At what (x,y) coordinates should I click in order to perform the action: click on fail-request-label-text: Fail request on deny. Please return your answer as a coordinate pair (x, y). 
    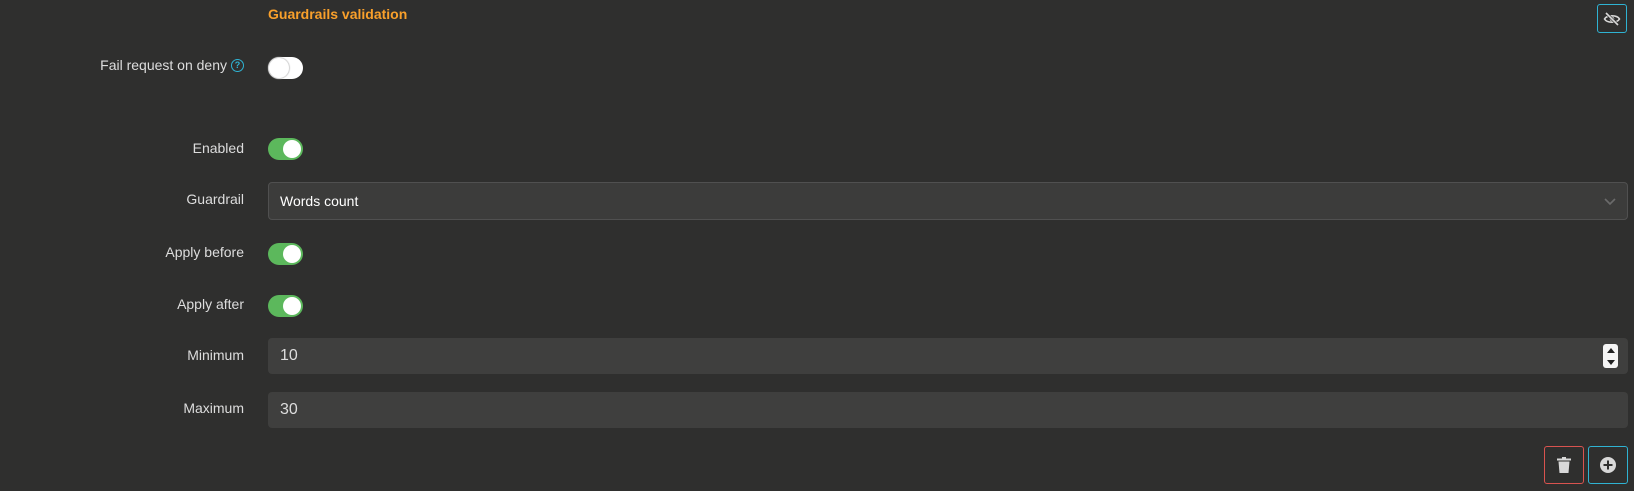
    Looking at the image, I should click on (163, 65).